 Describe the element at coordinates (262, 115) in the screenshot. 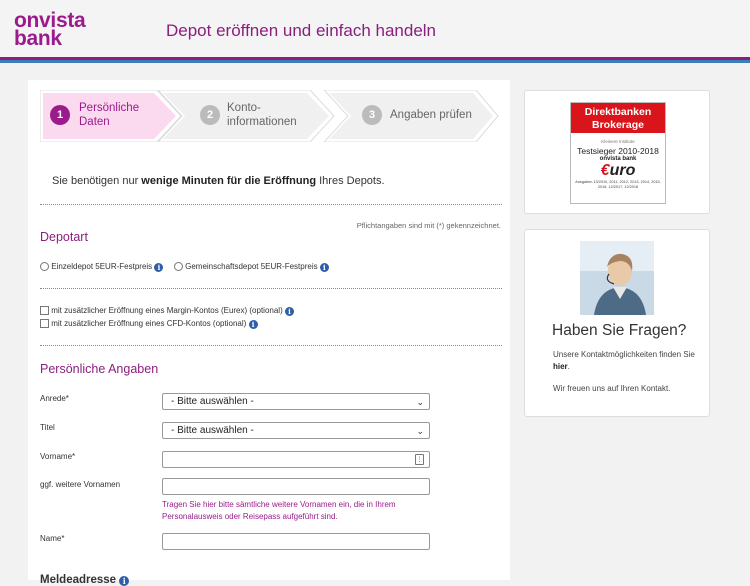

I see `step-label: Konto- informationen` at that location.